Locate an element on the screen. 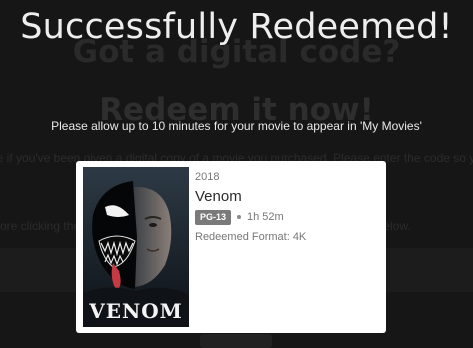  success-title: Successfully Redeemed! is located at coordinates (236, 27).